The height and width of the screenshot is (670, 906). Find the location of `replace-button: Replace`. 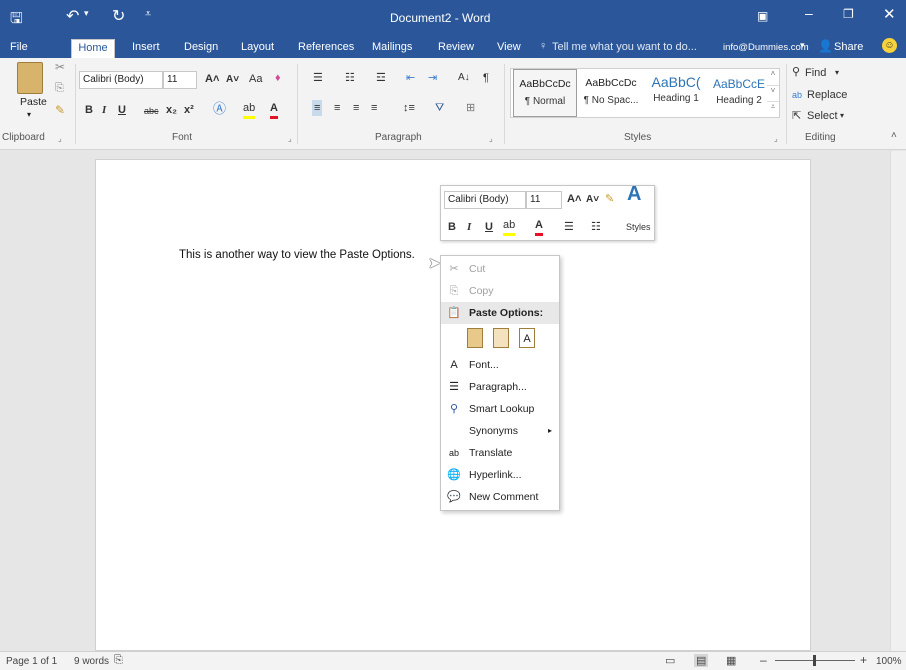

replace-button: Replace is located at coordinates (827, 95).